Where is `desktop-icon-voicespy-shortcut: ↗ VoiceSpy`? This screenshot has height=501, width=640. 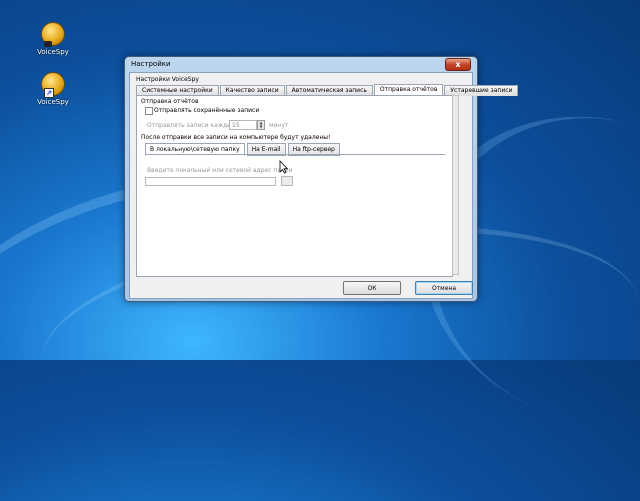 desktop-icon-voicespy-shortcut: ↗ VoiceSpy is located at coordinates (53, 89).